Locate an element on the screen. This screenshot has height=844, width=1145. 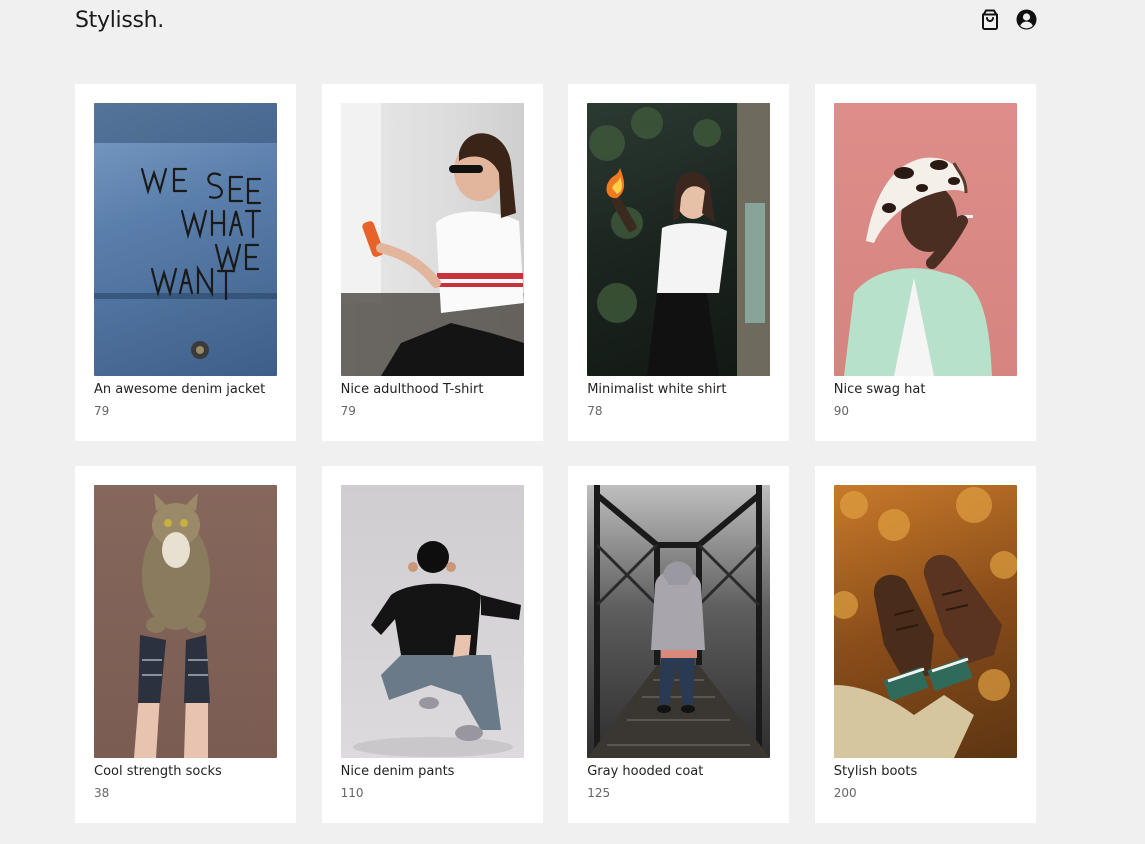
brand-logo: Stylissh. is located at coordinates (119, 20).